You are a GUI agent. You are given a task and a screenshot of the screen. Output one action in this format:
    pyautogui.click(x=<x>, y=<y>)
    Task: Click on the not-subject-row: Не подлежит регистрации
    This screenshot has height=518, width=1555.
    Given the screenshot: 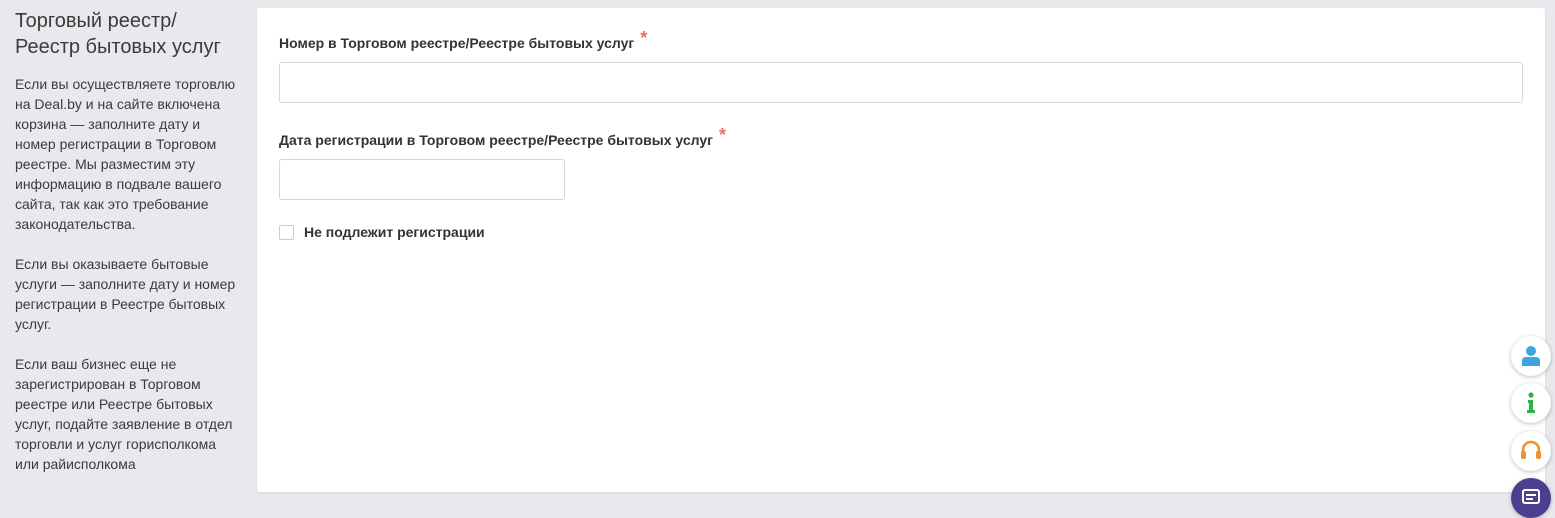 What is the action you would take?
    pyautogui.click(x=382, y=232)
    